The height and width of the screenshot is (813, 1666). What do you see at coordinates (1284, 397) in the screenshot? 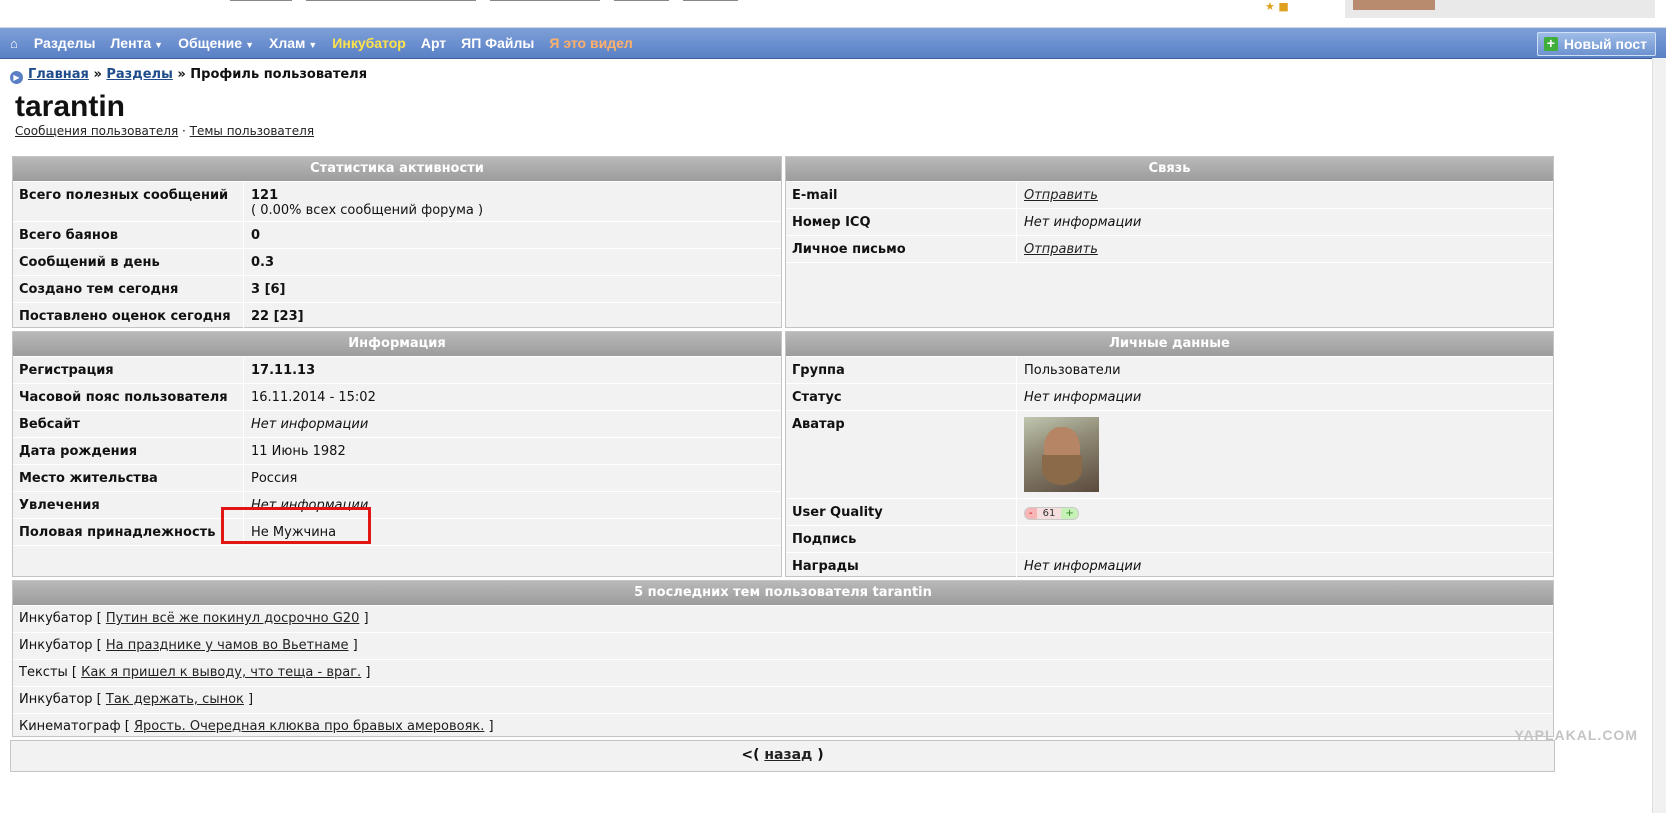
I see `status-value: Нет информации` at bounding box center [1284, 397].